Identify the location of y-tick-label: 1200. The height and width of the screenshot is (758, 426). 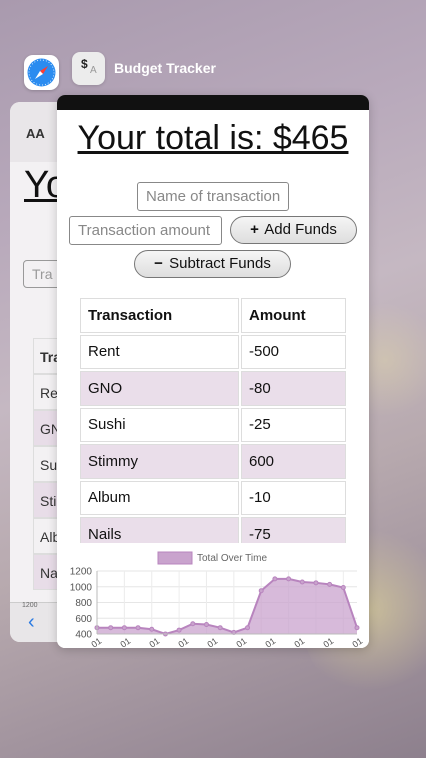
(81, 572).